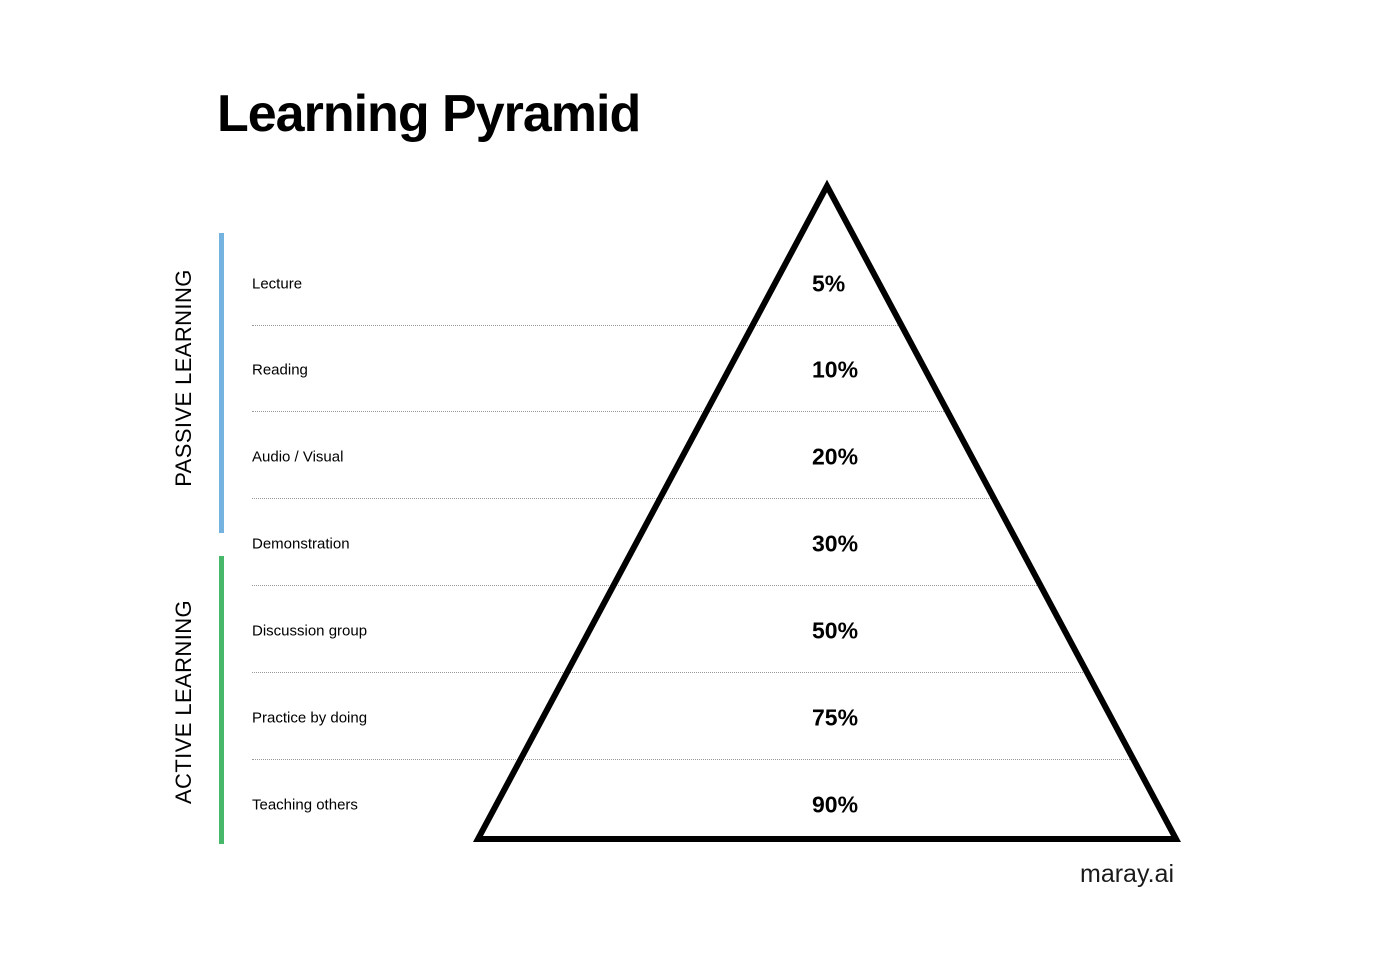  What do you see at coordinates (310, 631) in the screenshot?
I see `level-label-discussion-group: Discussion group` at bounding box center [310, 631].